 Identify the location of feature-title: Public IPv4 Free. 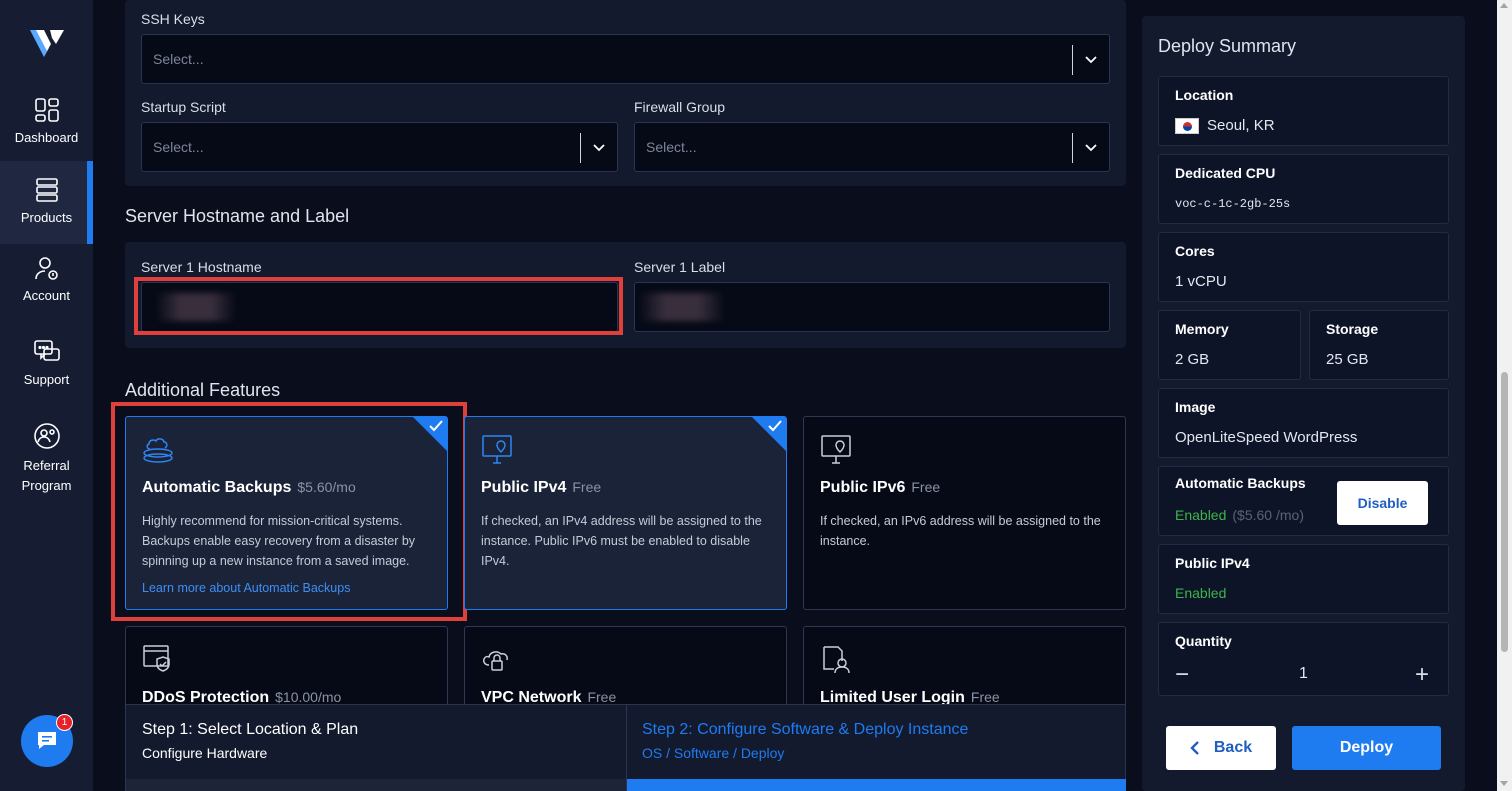
(541, 487).